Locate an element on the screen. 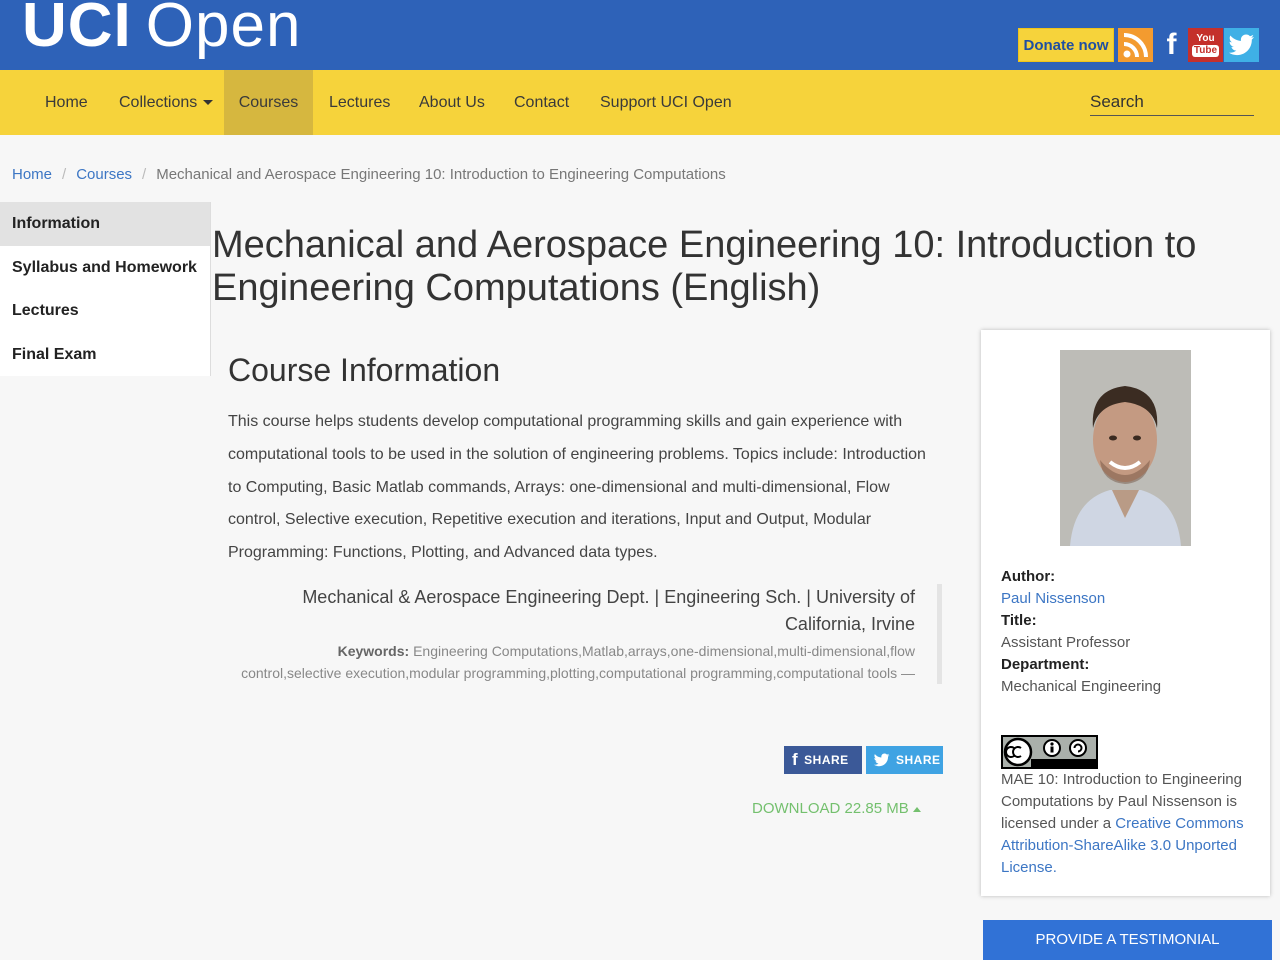  rss-icon is located at coordinates (1135, 45).